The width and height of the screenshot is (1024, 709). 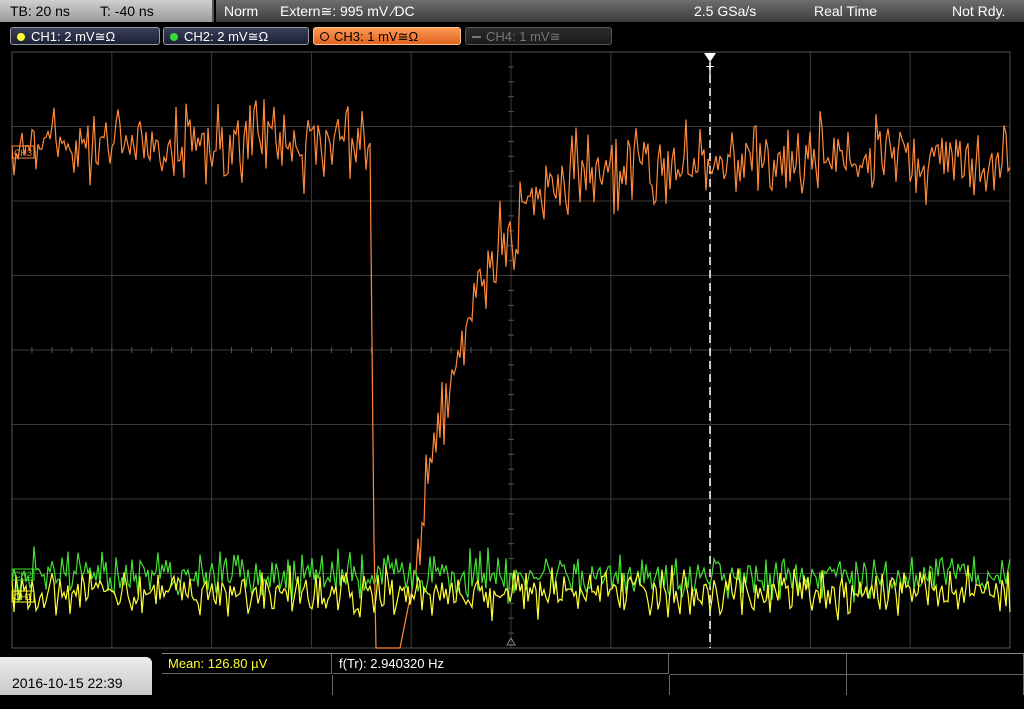 I want to click on ch3-indicator-icon, so click(x=324, y=36).